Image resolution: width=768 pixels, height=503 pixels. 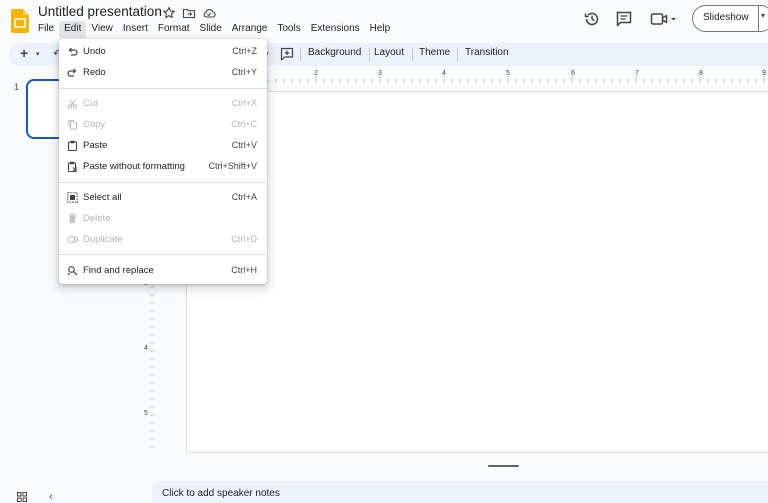 I want to click on speaker-notes: Click to add speaker notes, so click(x=460, y=492).